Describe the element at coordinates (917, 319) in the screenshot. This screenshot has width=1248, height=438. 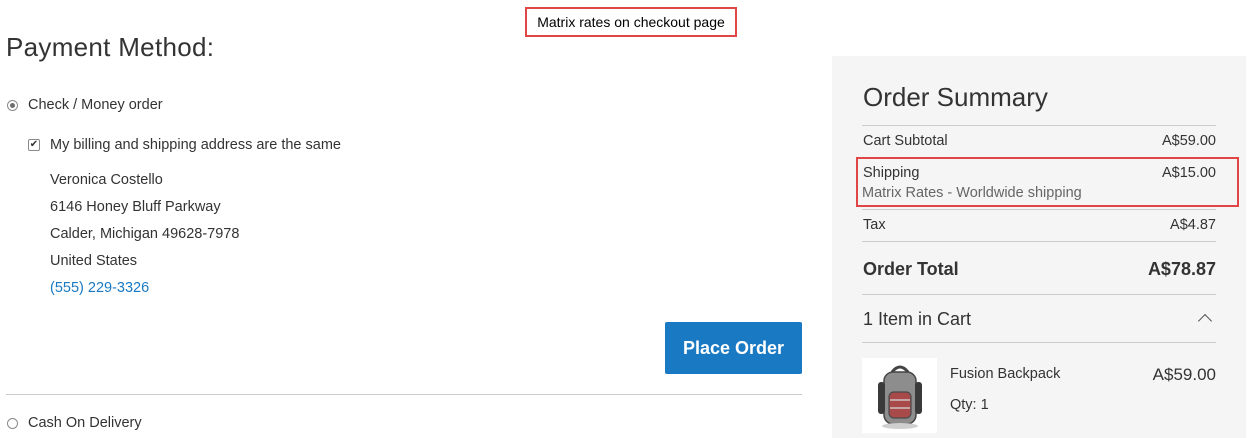
I see `items-in-cart-label: 1 Item in Cart` at that location.